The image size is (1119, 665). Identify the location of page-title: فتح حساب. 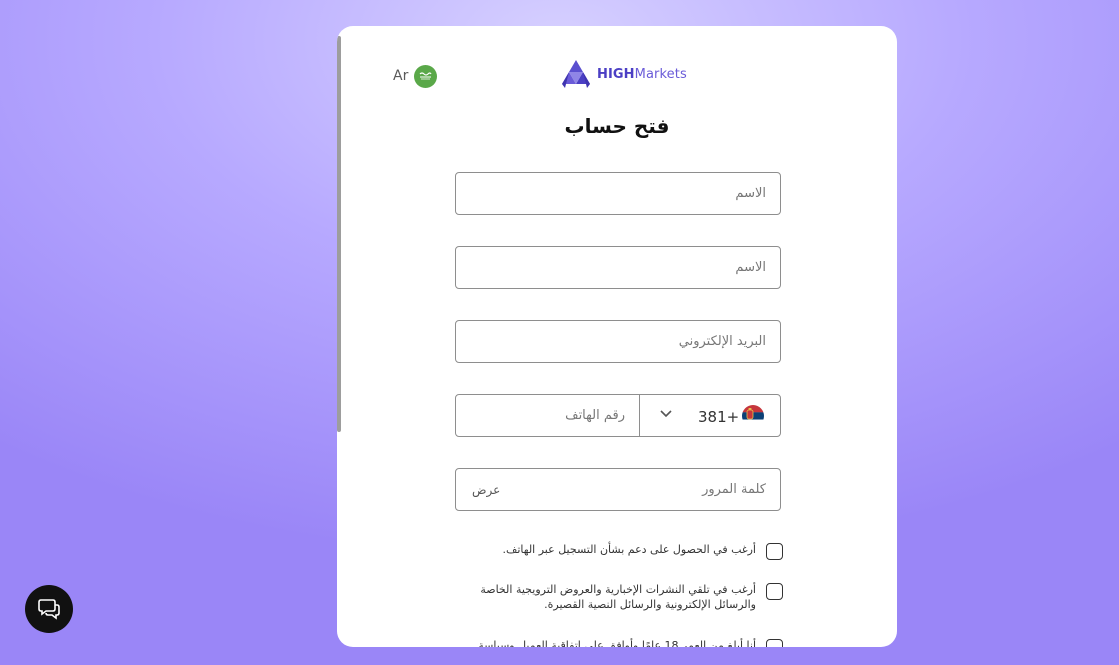
(617, 126).